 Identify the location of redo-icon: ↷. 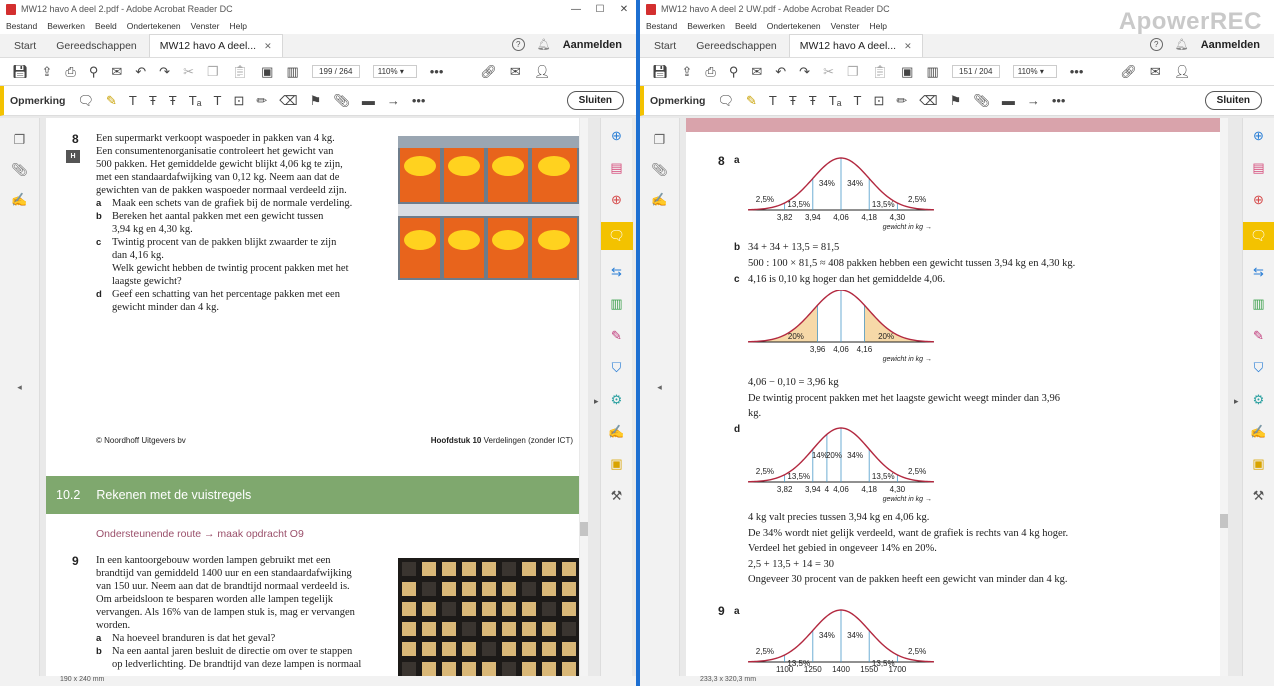
(804, 72).